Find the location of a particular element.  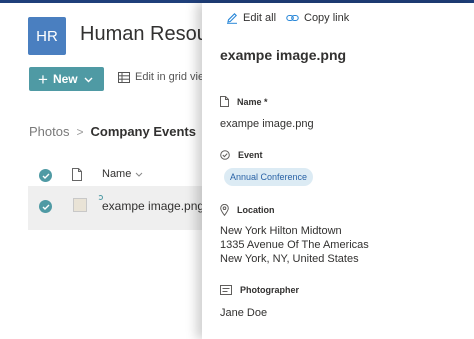

photographer-field-value: Jane Doe is located at coordinates (243, 313).